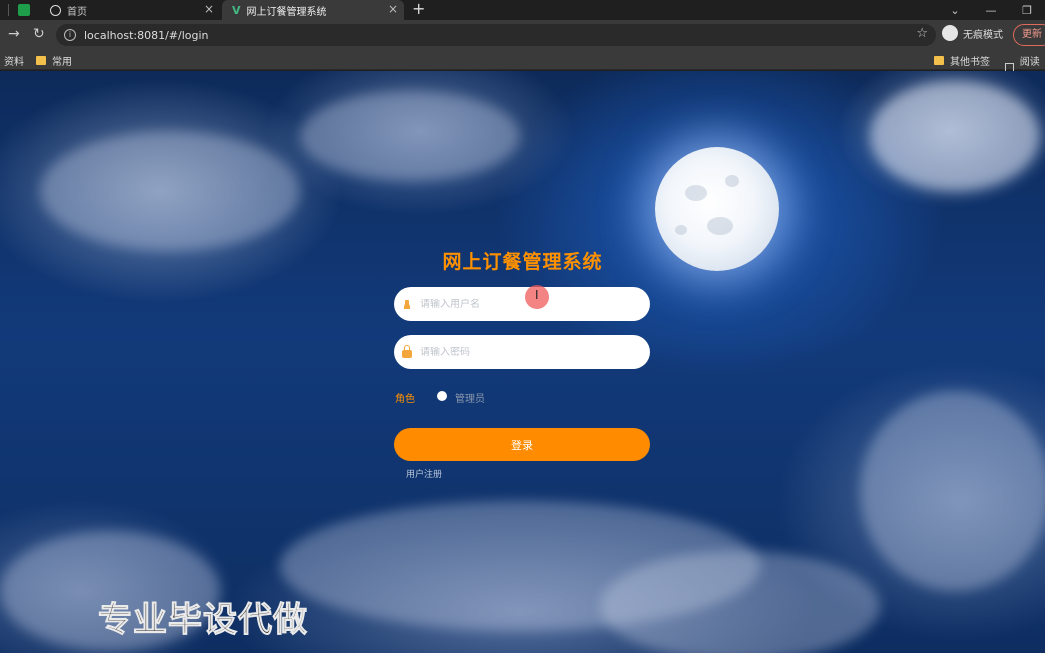 The image size is (1045, 653). Describe the element at coordinates (407, 351) in the screenshot. I see `lock-icon` at that location.